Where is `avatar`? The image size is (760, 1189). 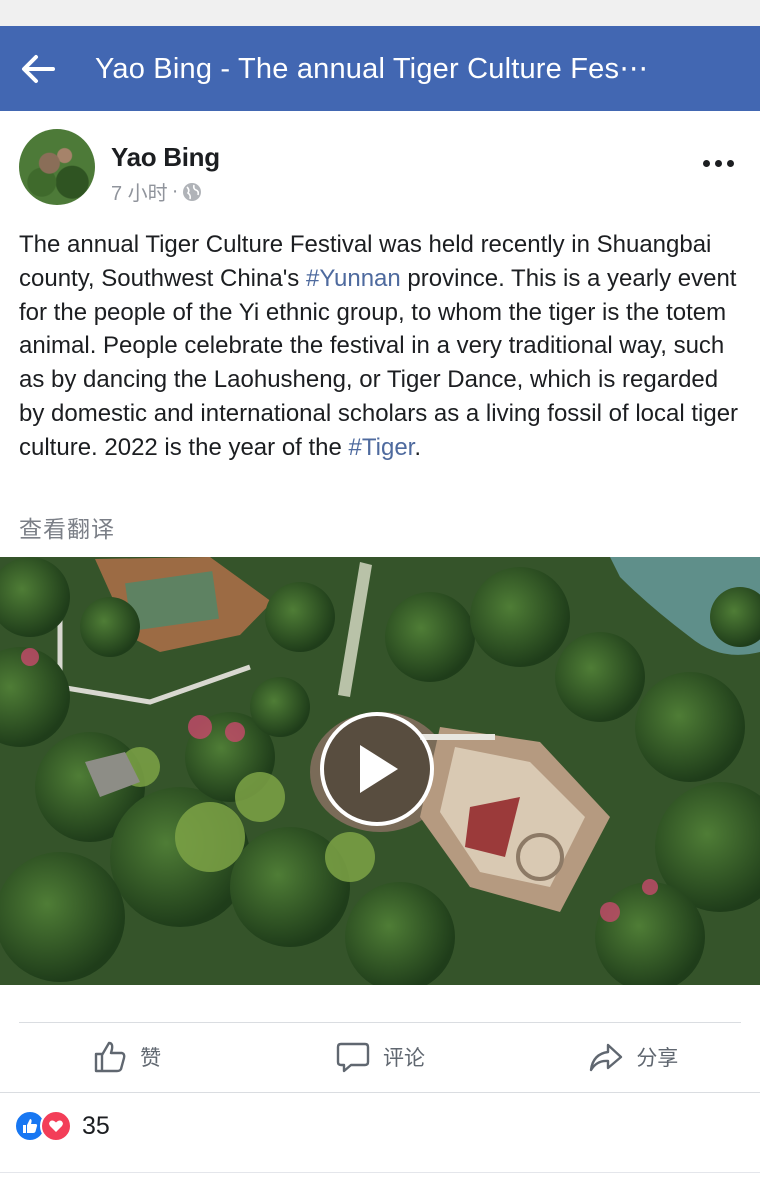
avatar is located at coordinates (57, 167).